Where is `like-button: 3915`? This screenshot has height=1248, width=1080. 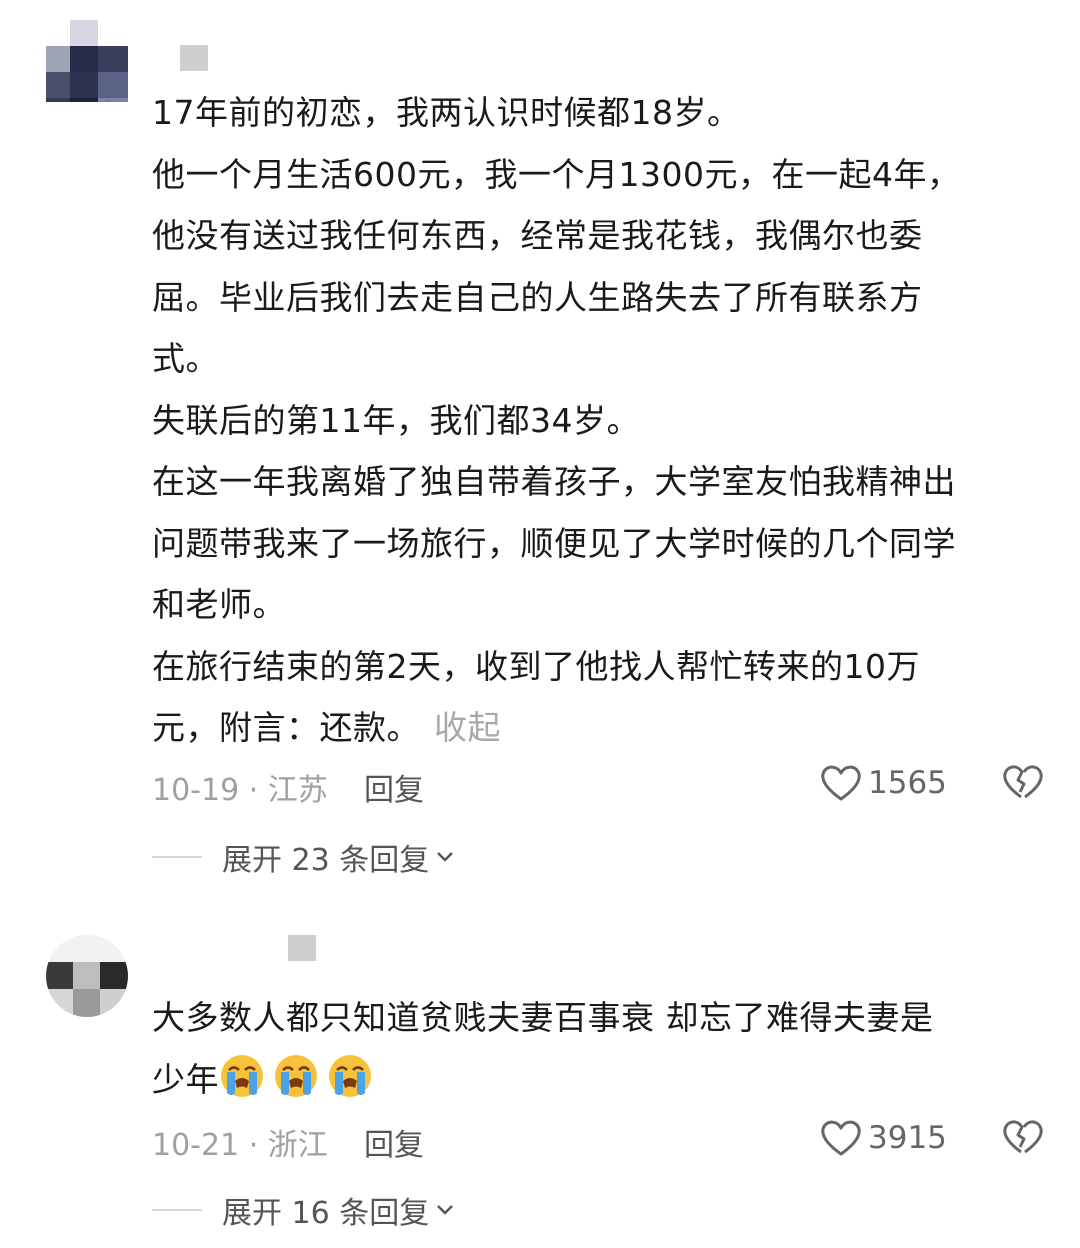
like-button: 3915 is located at coordinates (883, 1138).